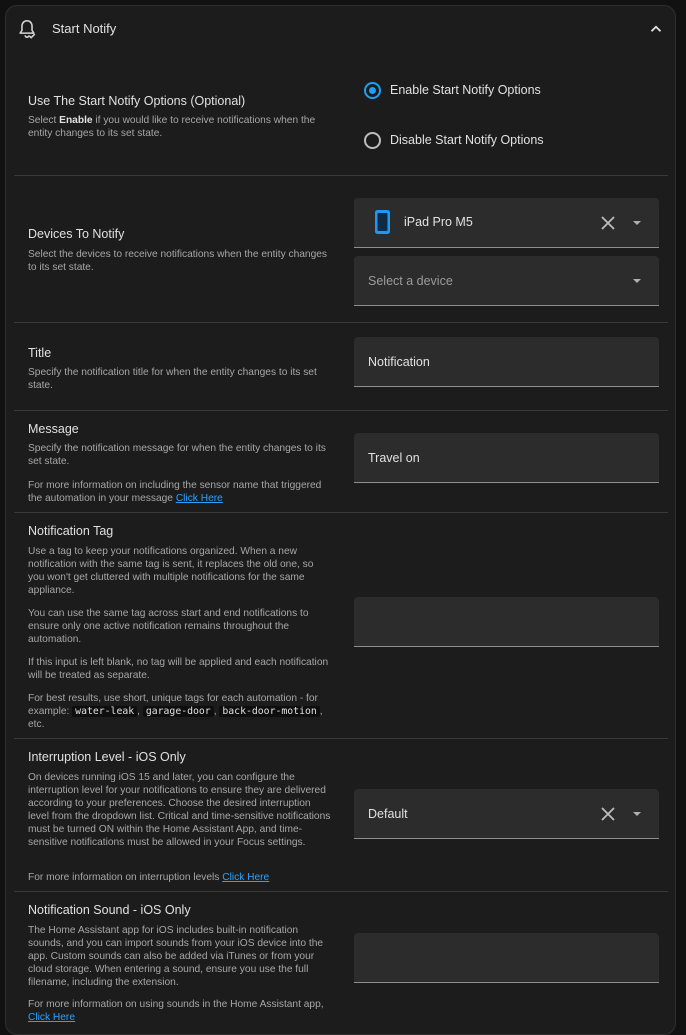 The width and height of the screenshot is (686, 1035). Describe the element at coordinates (410, 281) in the screenshot. I see `device-placeholder: Select a device` at that location.